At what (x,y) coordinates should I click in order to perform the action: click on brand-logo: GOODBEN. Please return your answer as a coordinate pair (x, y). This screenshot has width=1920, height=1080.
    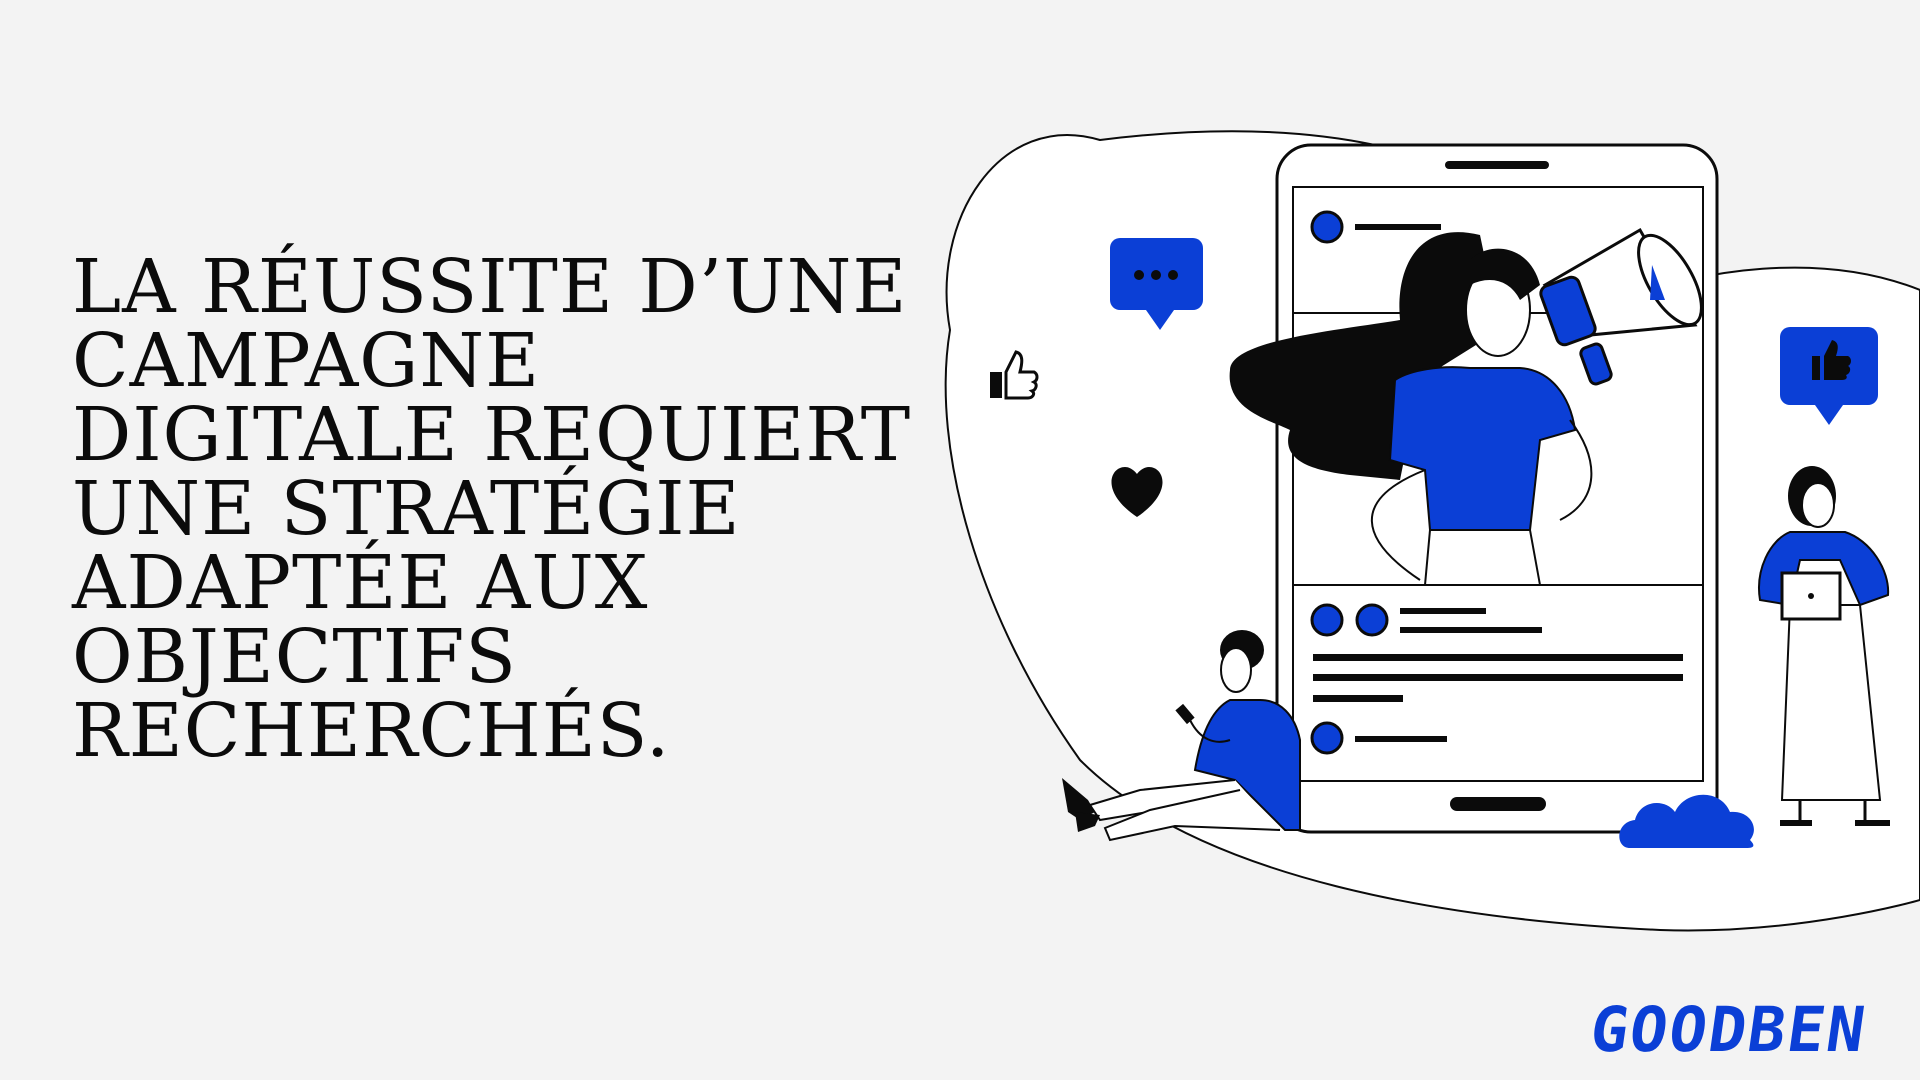
    Looking at the image, I should click on (1728, 1029).